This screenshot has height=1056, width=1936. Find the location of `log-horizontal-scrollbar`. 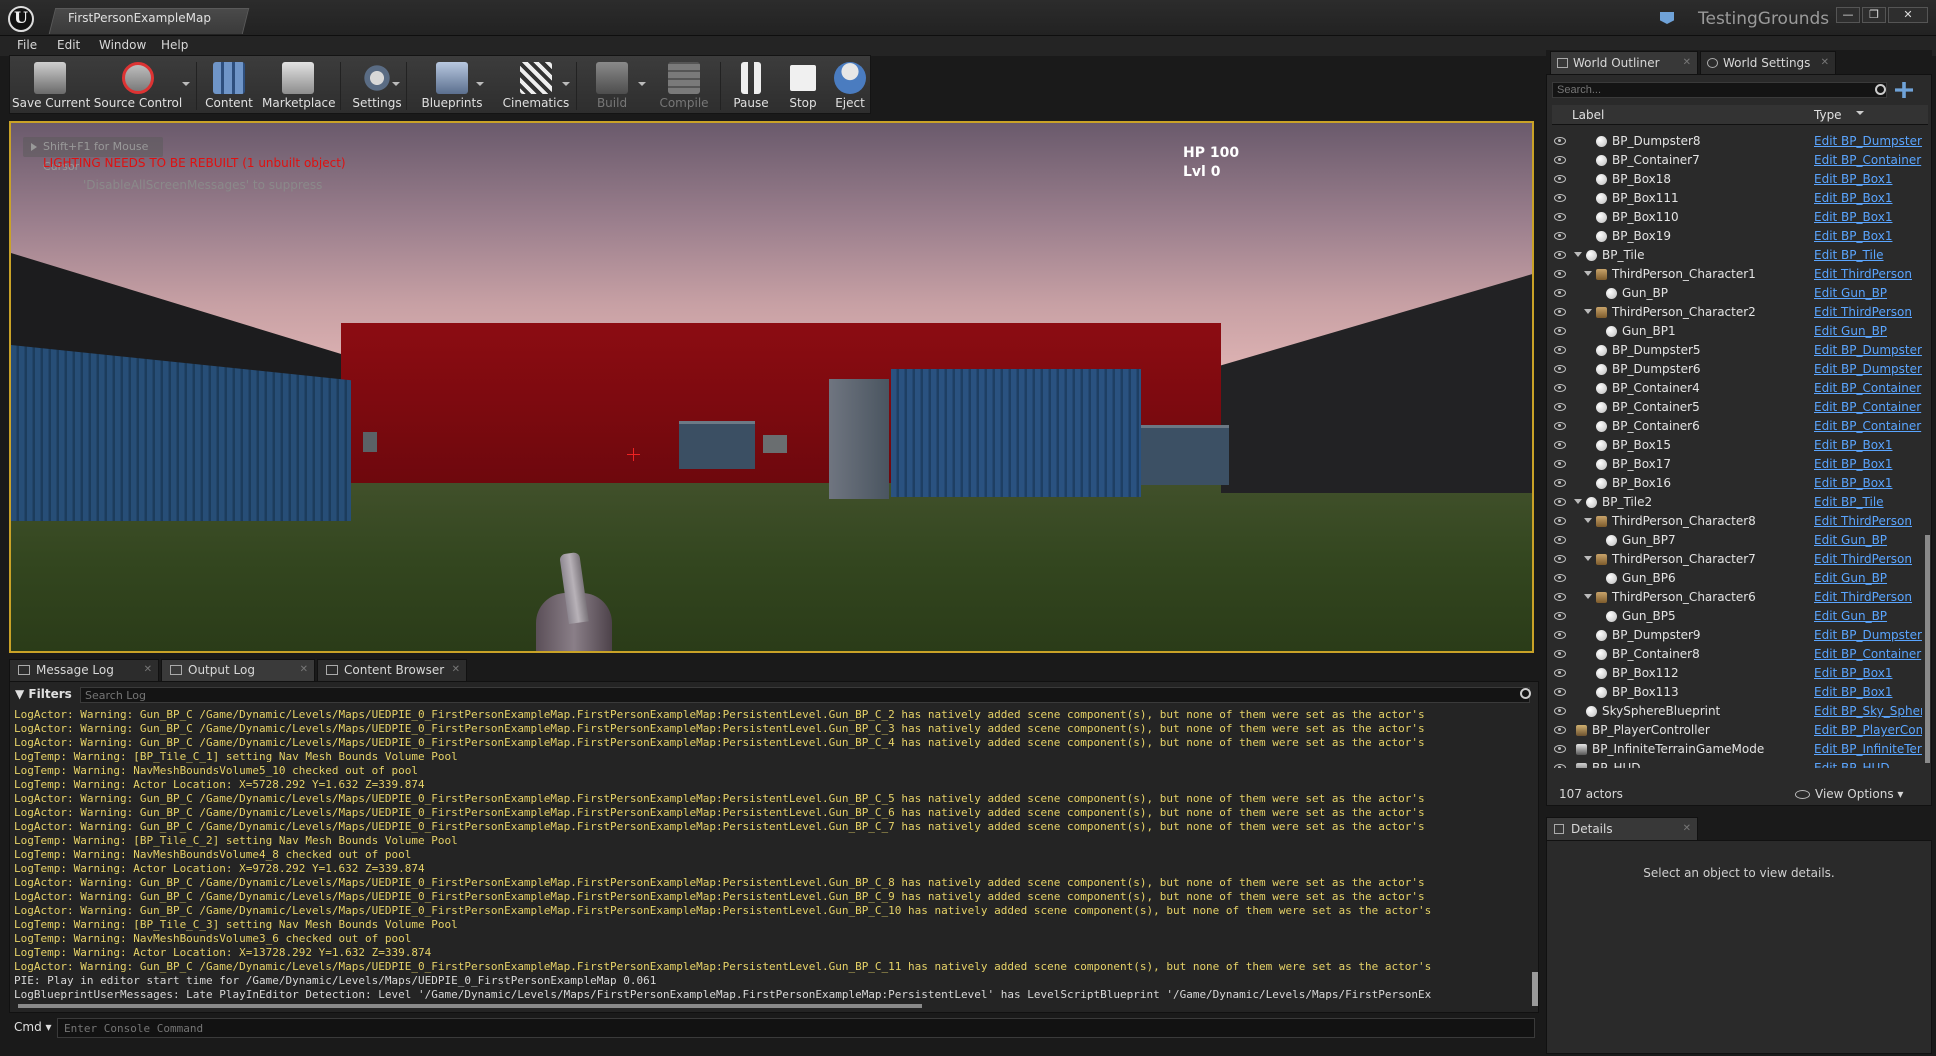

log-horizontal-scrollbar is located at coordinates (470, 1006).